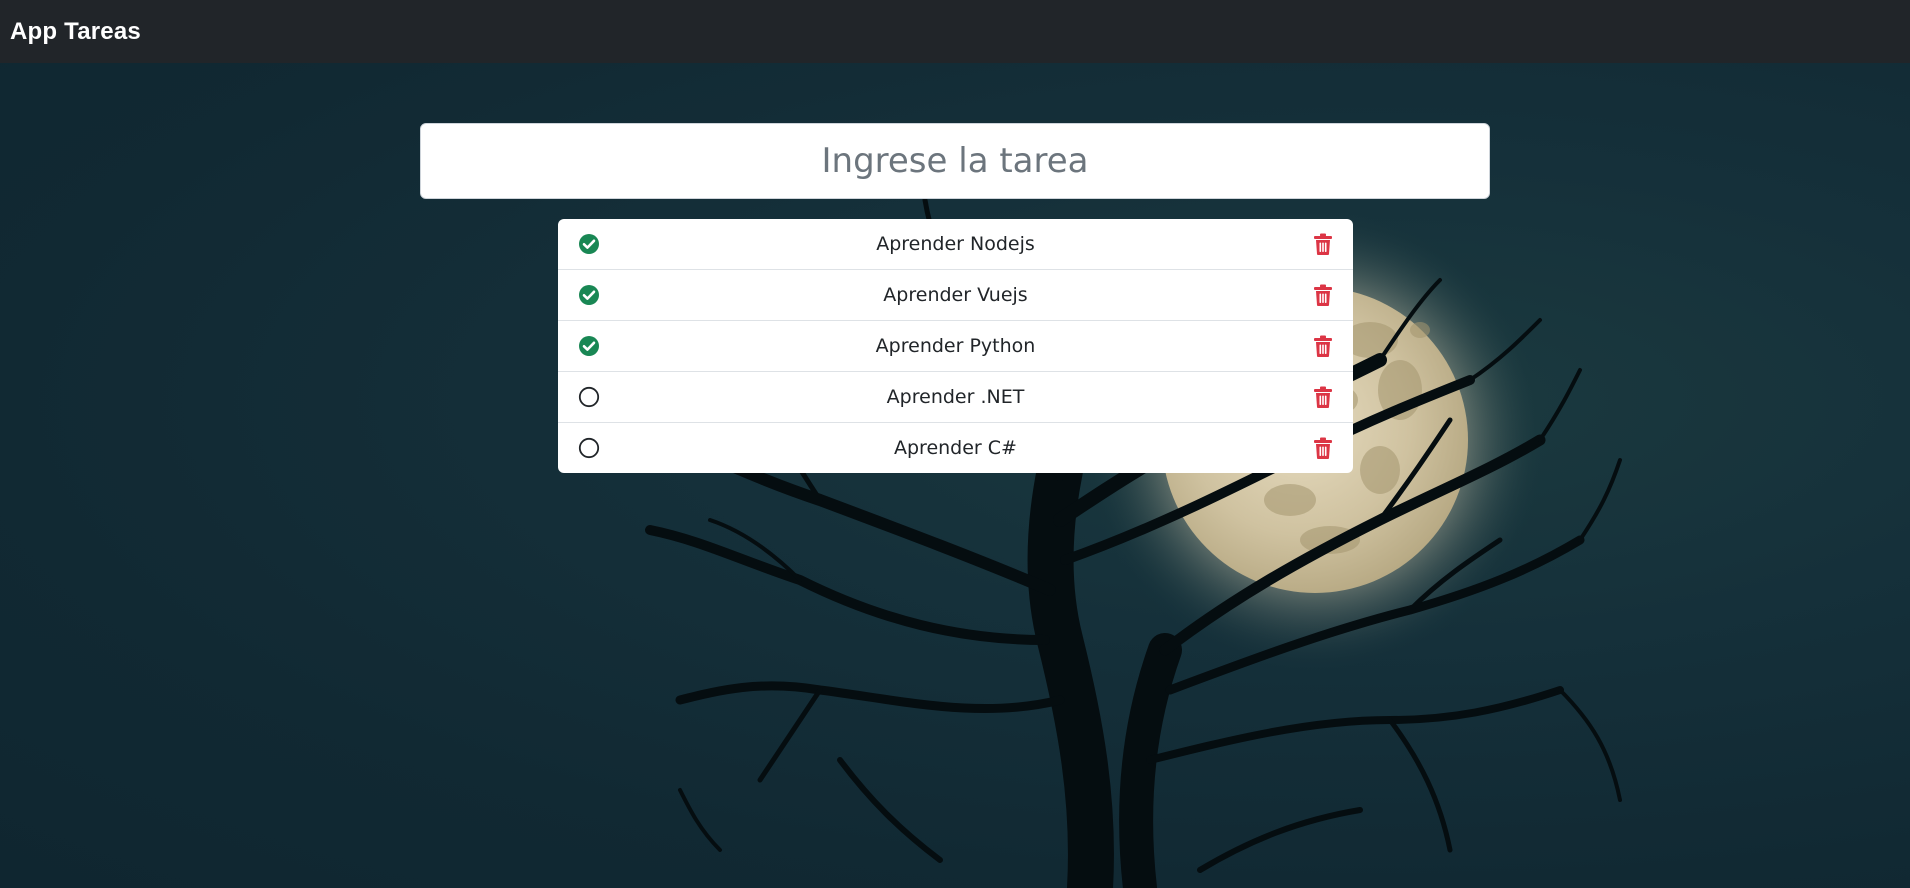 The image size is (1910, 888). I want to click on task-item: Aprender Vuejs, so click(955, 295).